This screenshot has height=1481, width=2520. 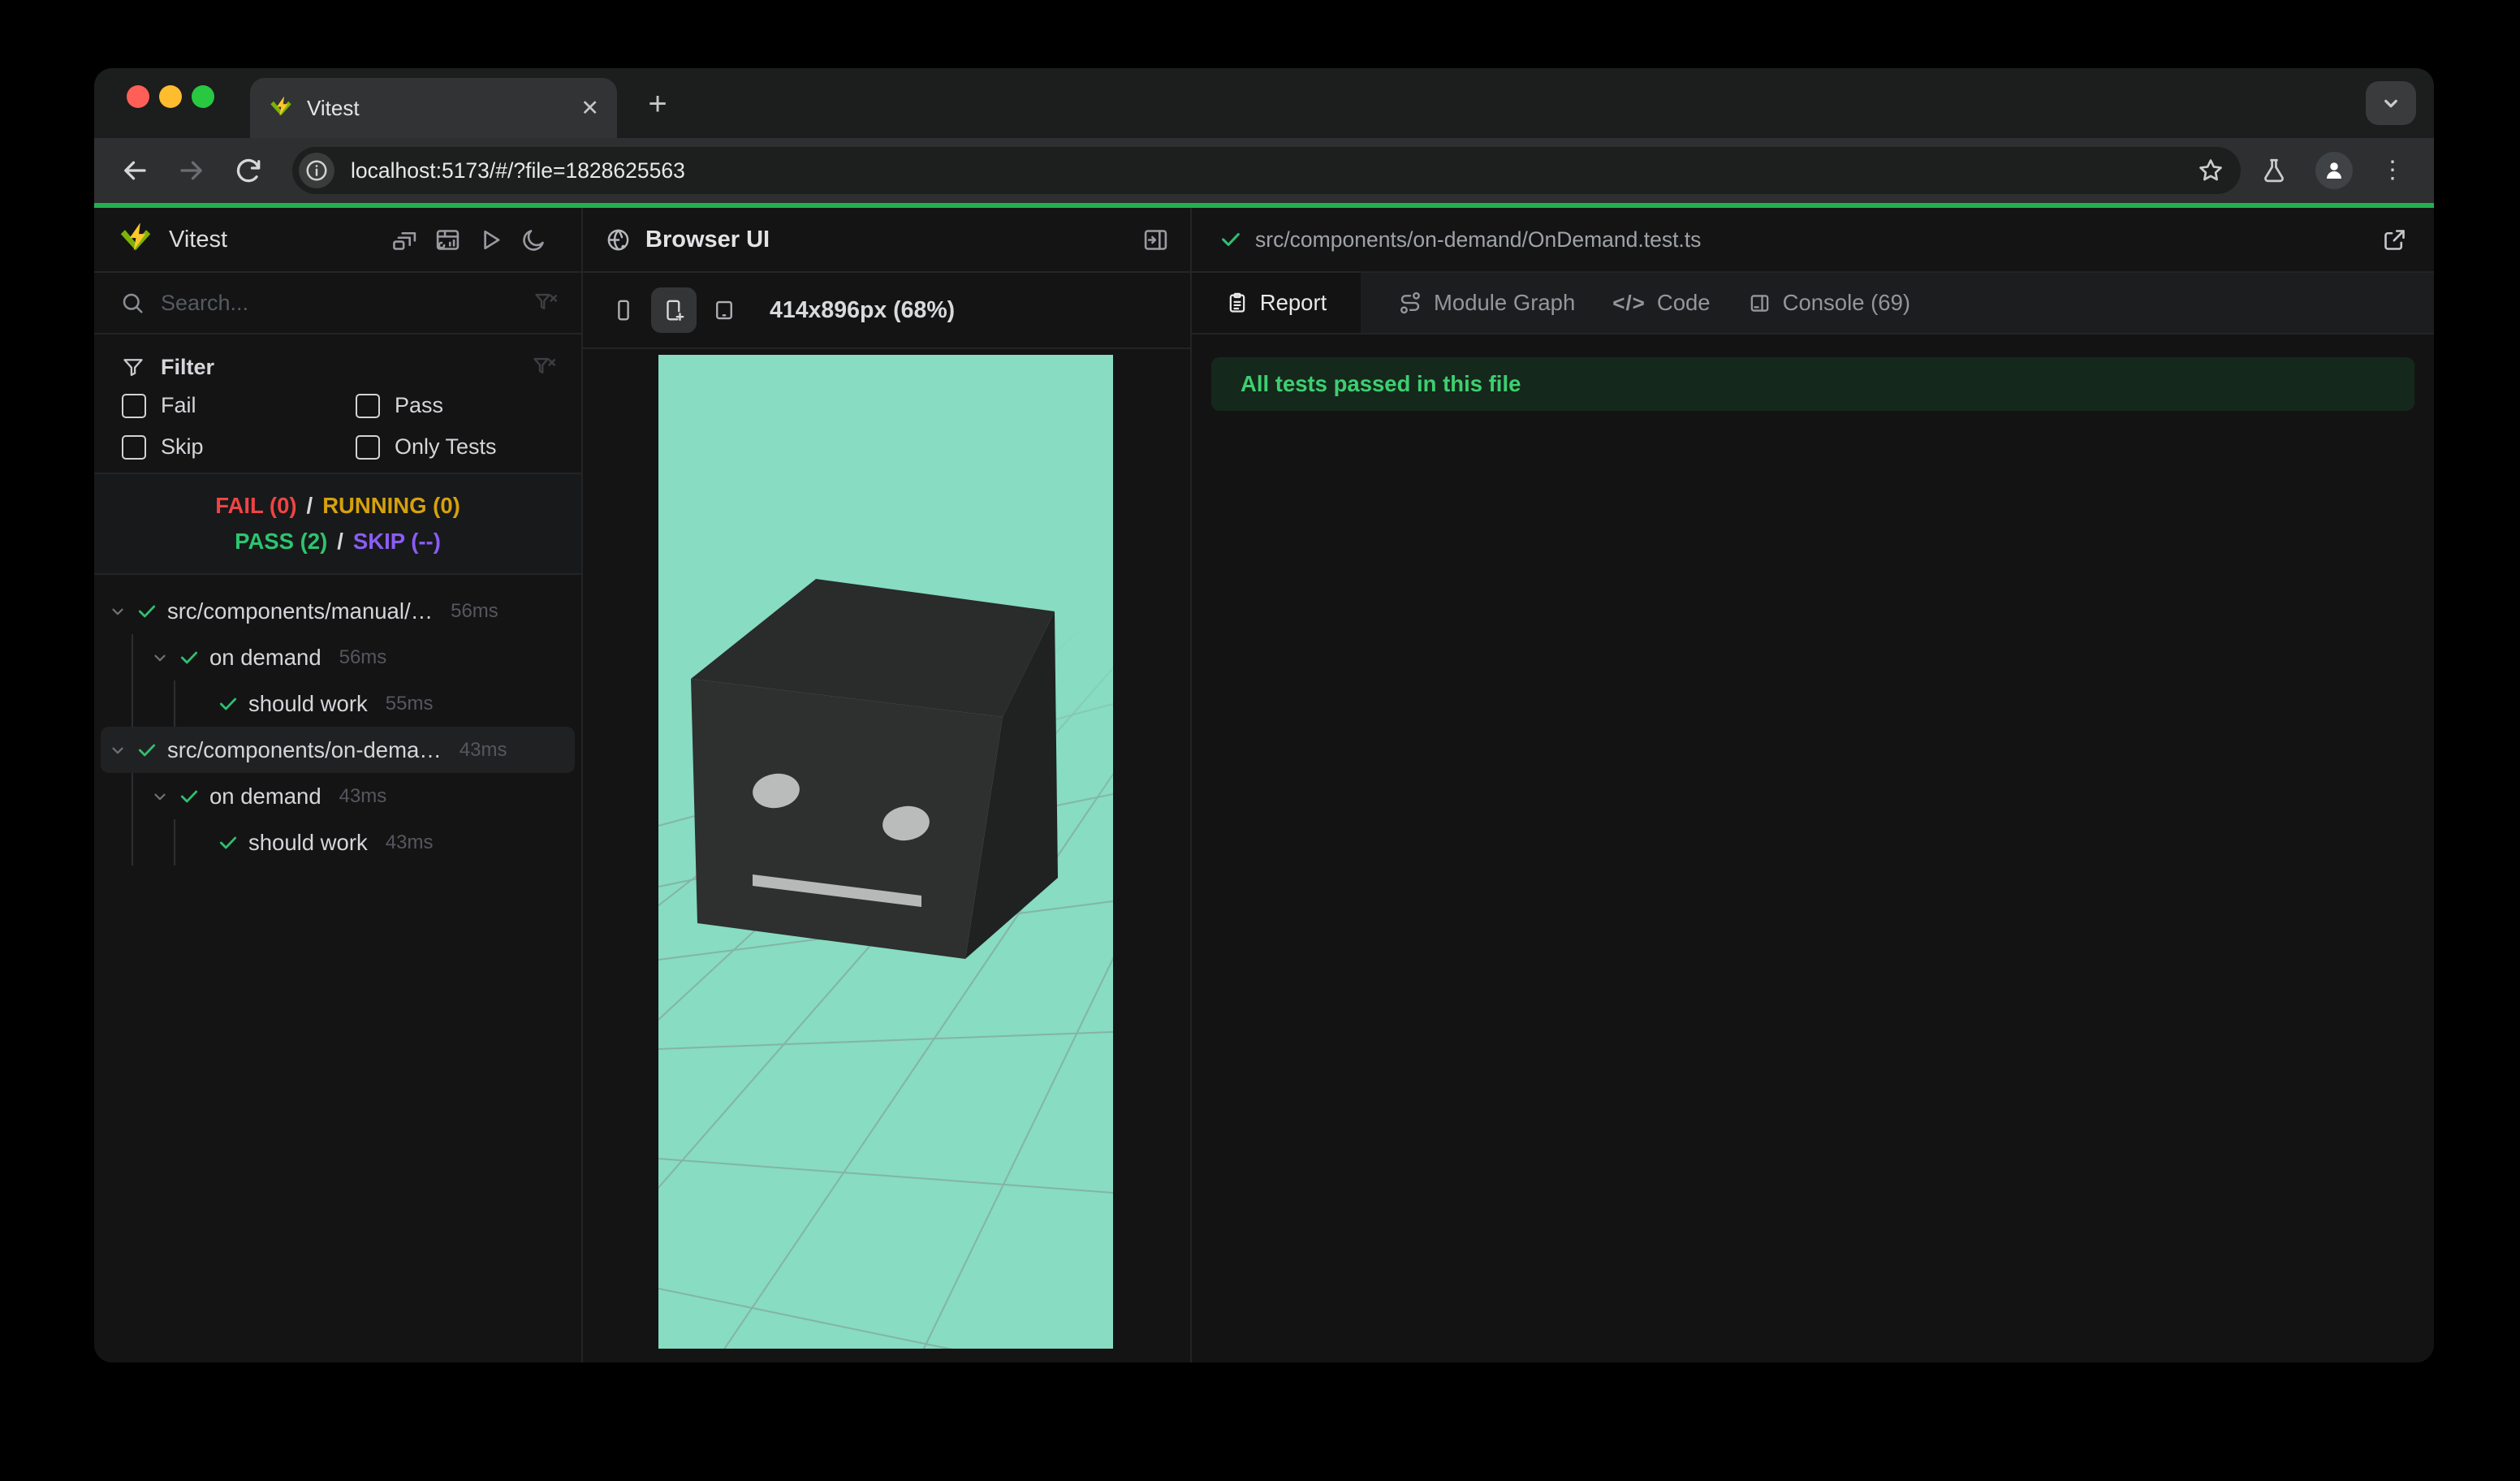 I want to click on dashboard-icon, so click(x=448, y=239).